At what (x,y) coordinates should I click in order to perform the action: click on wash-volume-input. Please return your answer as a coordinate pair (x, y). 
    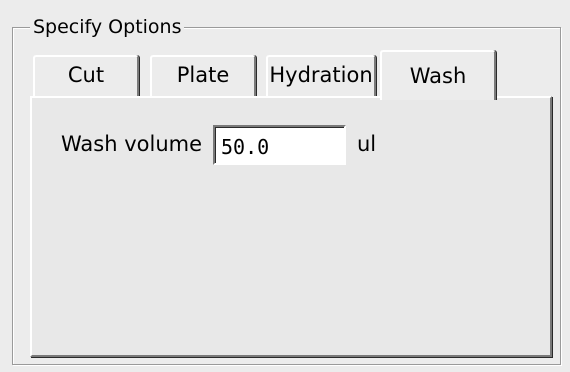
    Looking at the image, I should click on (279, 145).